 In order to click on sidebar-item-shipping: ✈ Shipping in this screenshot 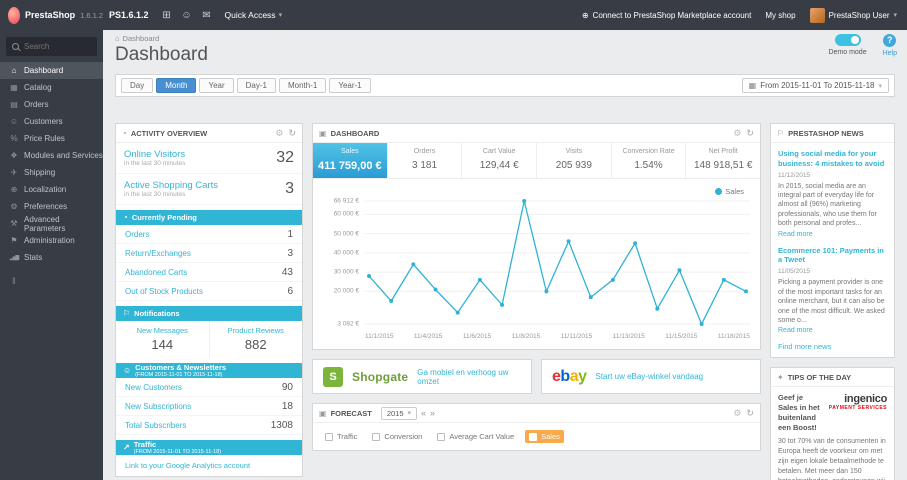, I will do `click(51, 172)`.